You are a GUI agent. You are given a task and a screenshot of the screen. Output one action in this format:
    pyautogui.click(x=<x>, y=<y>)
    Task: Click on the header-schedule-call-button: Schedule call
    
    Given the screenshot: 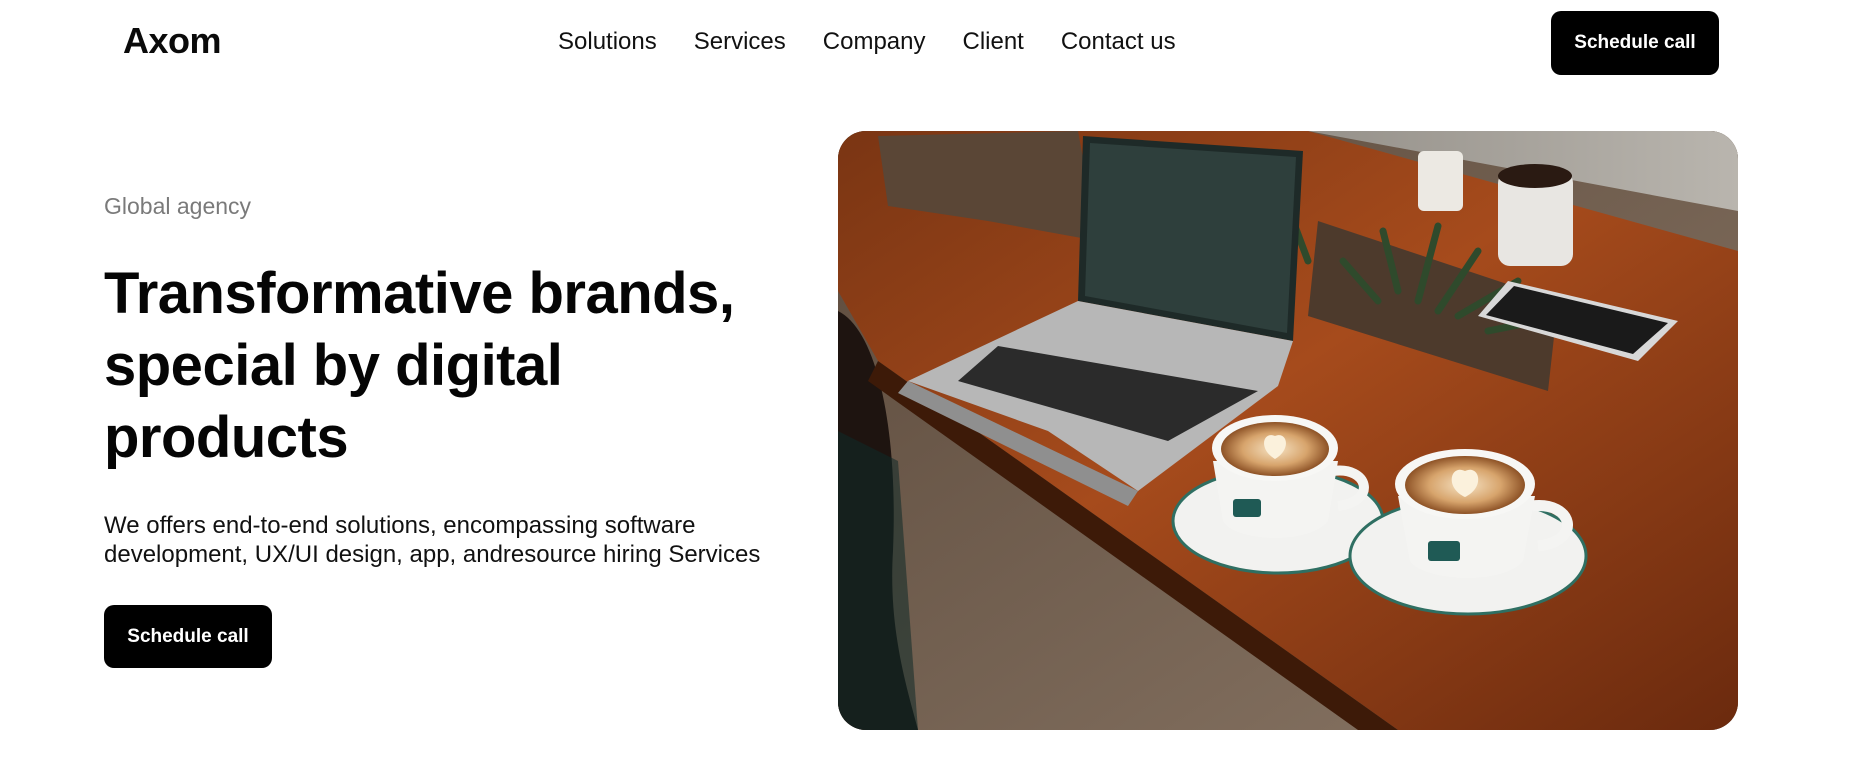 What is the action you would take?
    pyautogui.click(x=1635, y=43)
    